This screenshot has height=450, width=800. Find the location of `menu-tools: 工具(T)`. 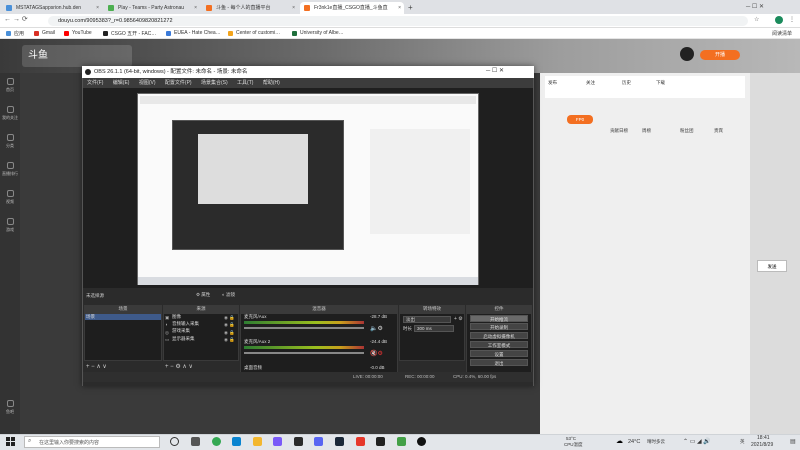

menu-tools: 工具(T) is located at coordinates (245, 83).